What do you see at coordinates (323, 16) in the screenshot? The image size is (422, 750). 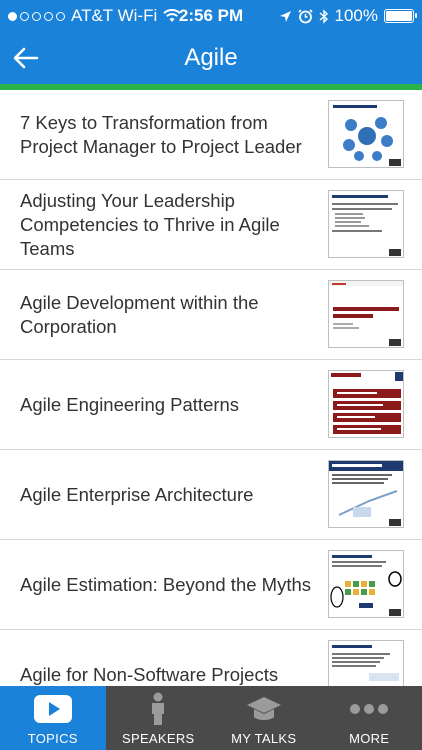 I see `bluetooth-icon` at bounding box center [323, 16].